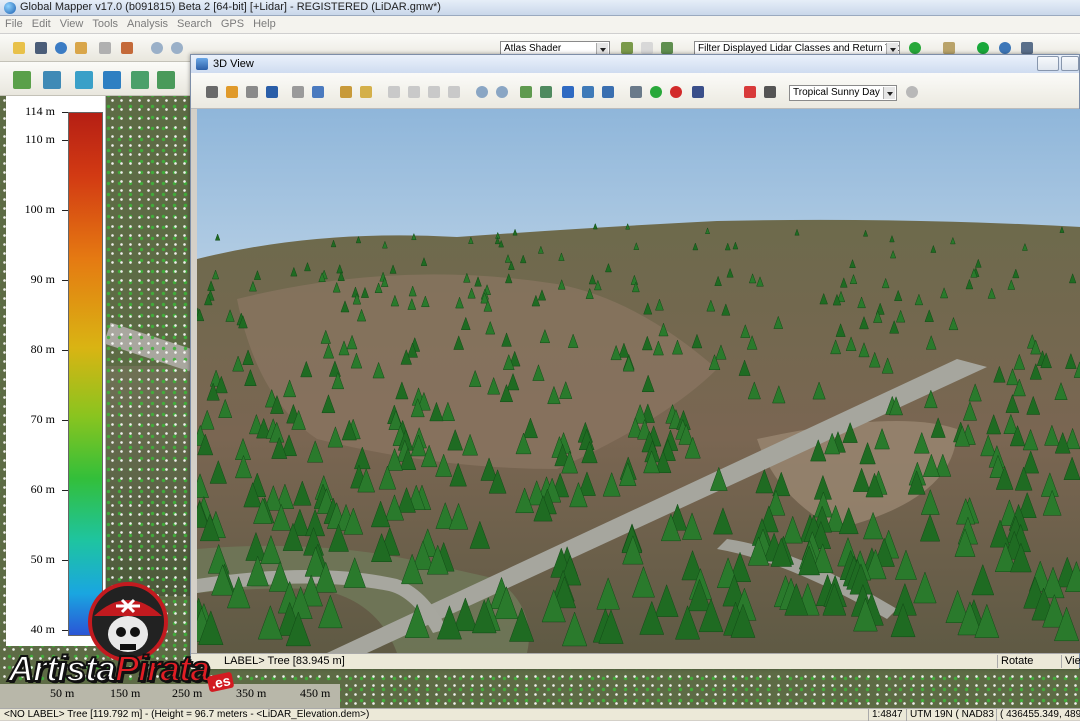 This screenshot has width=1080, height=721. I want to click on 3d-label-readout: LABEL> Tree [83.945 m], so click(284, 661).